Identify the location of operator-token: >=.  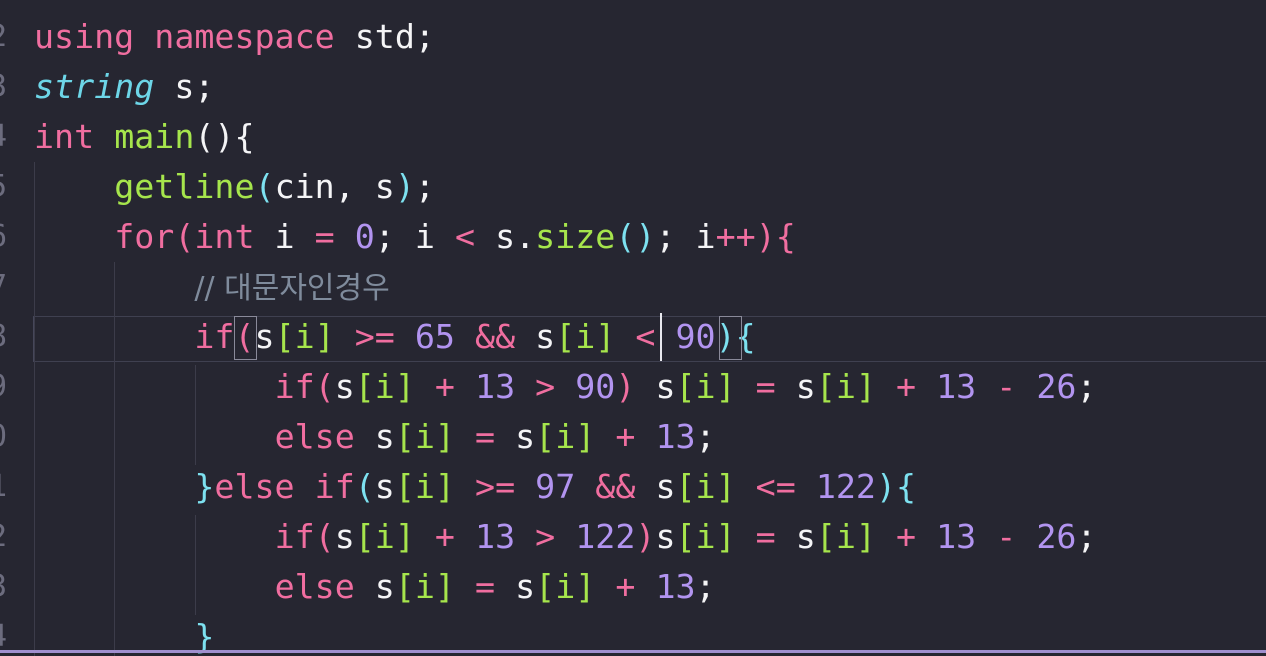
(374, 336).